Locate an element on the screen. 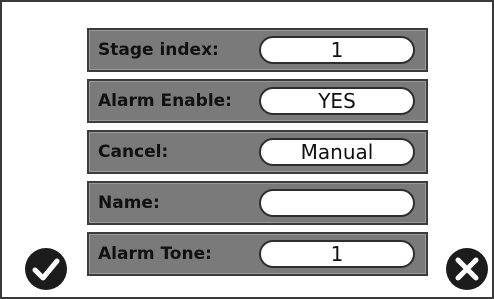 This screenshot has width=494, height=299. alarm-enable-label: Alarm Enable: is located at coordinates (165, 101).